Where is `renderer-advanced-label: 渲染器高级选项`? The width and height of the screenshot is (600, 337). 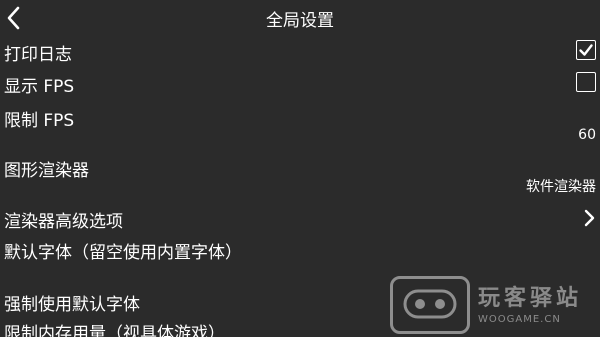 renderer-advanced-label: 渲染器高级选项 is located at coordinates (63, 222).